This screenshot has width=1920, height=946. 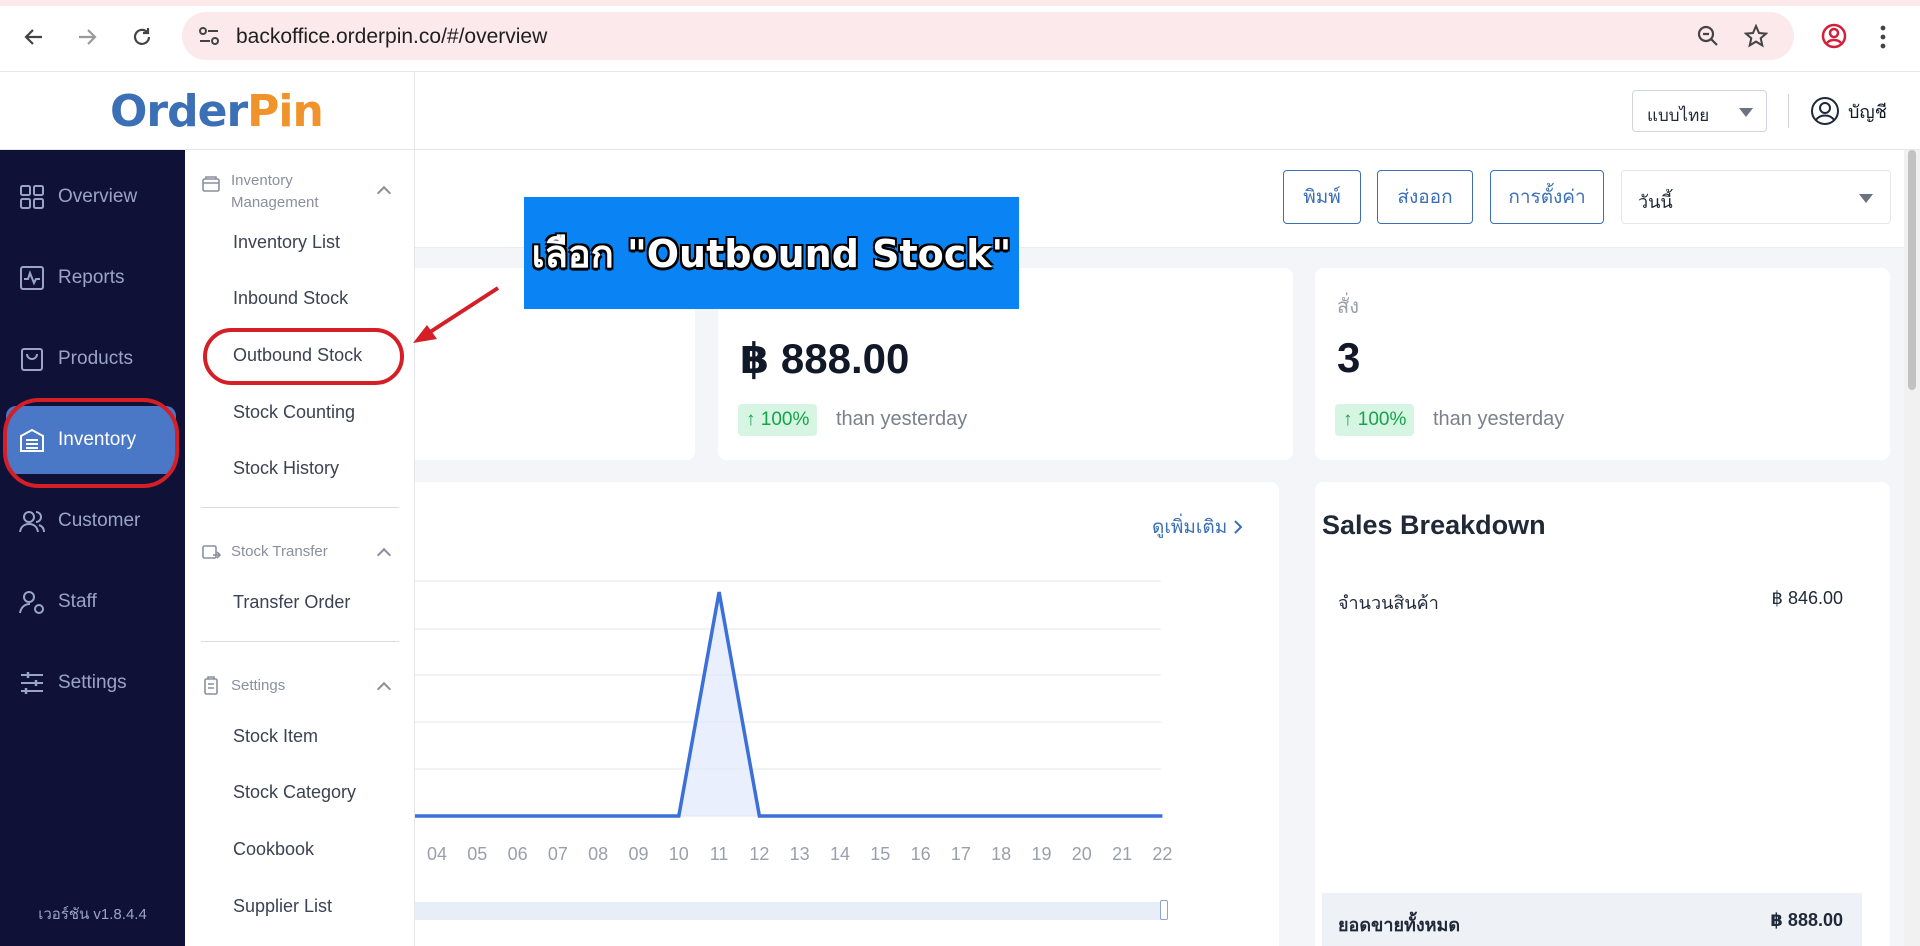 What do you see at coordinates (179, 111) in the screenshot?
I see `logo-text-order: Order` at bounding box center [179, 111].